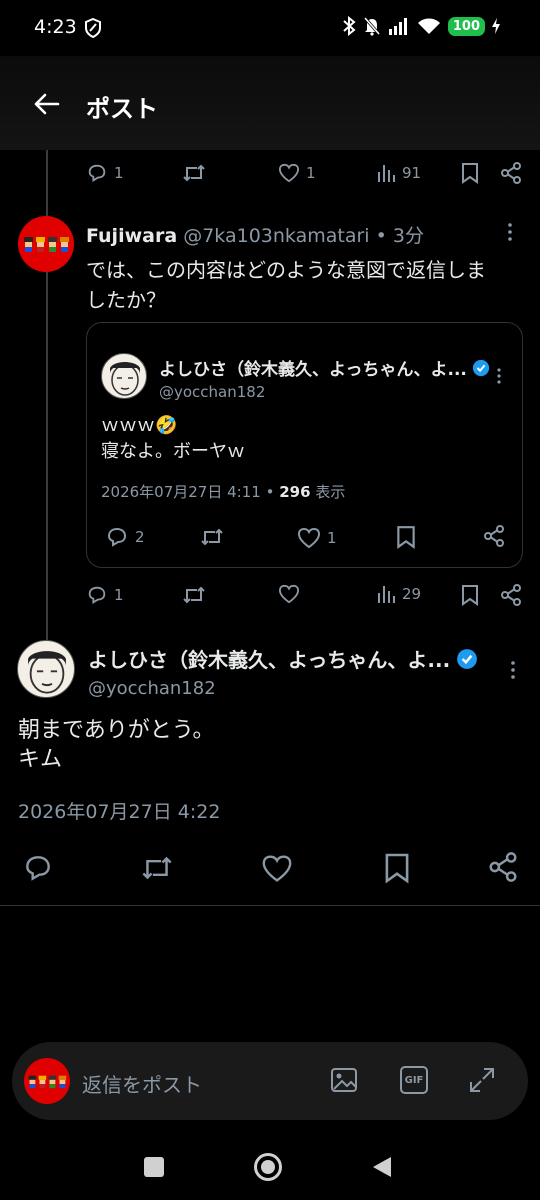 The width and height of the screenshot is (540, 1200). What do you see at coordinates (119, 812) in the screenshot?
I see `main-post-date: 2026年07月27日 4:22` at bounding box center [119, 812].